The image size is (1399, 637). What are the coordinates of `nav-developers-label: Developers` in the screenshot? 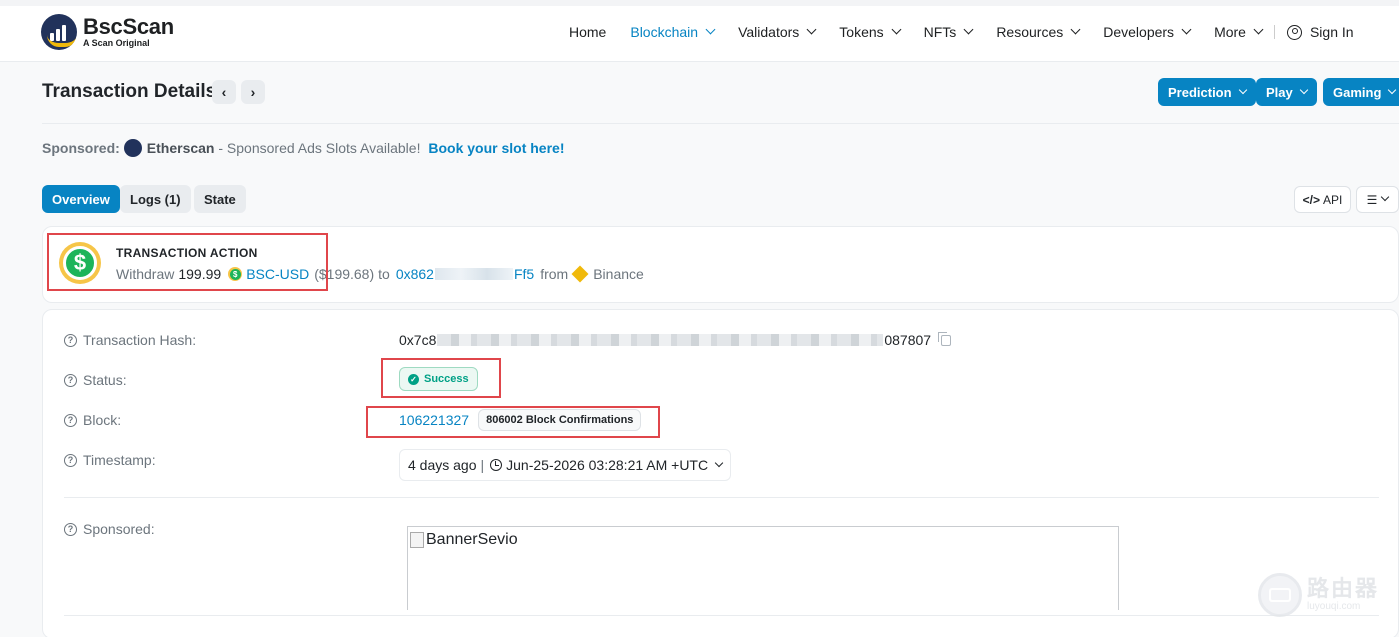 It's located at (1139, 32).